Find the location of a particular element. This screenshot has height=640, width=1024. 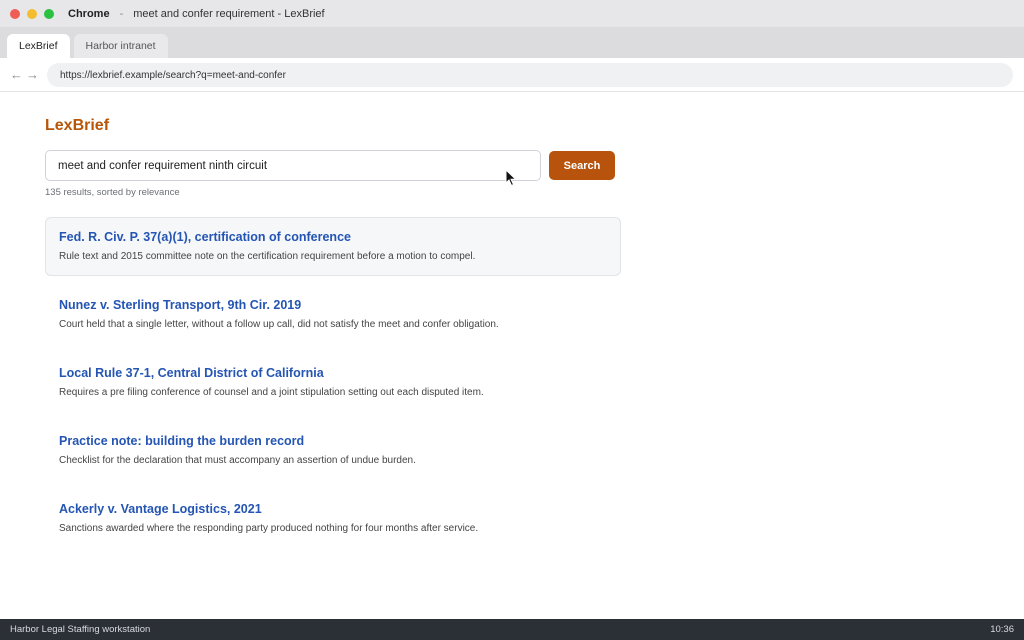

close-window-button is located at coordinates (15, 13).